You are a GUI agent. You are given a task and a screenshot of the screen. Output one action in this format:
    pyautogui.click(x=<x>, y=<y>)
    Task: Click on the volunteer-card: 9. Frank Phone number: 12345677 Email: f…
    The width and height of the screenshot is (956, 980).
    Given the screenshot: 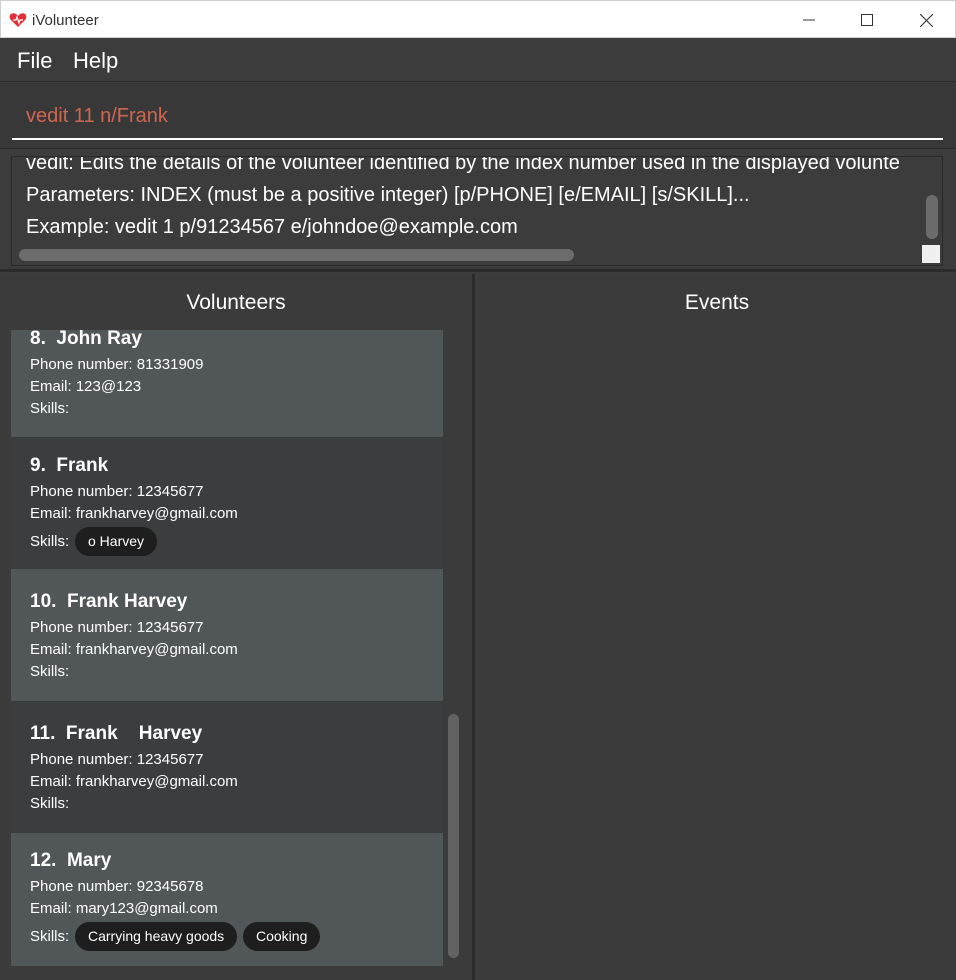 What is the action you would take?
    pyautogui.click(x=227, y=503)
    